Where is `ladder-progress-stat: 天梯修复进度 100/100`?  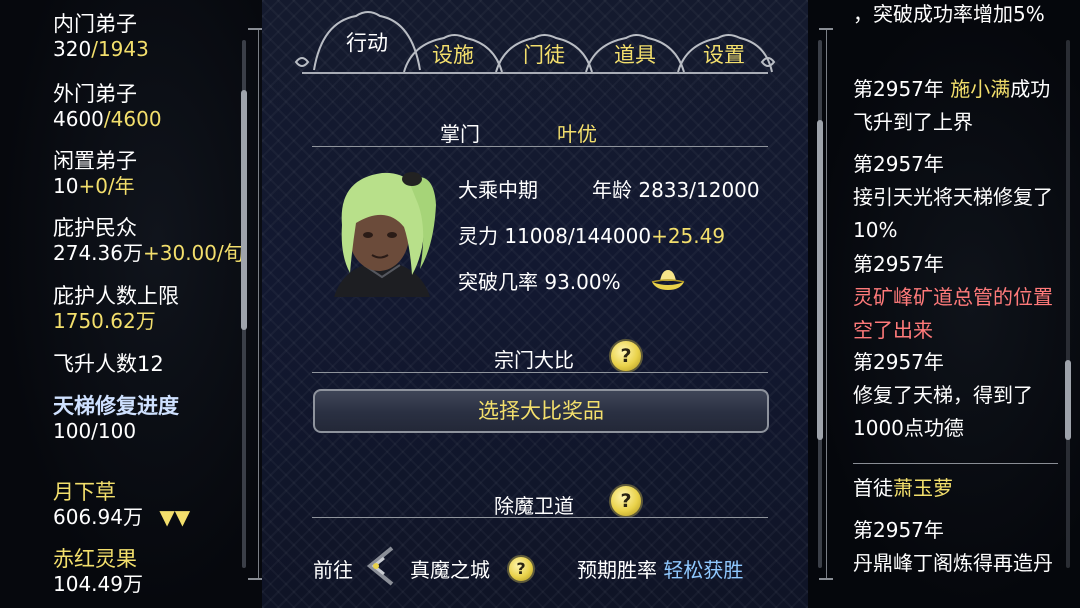
ladder-progress-stat: 天梯修复进度 100/100 is located at coordinates (116, 419).